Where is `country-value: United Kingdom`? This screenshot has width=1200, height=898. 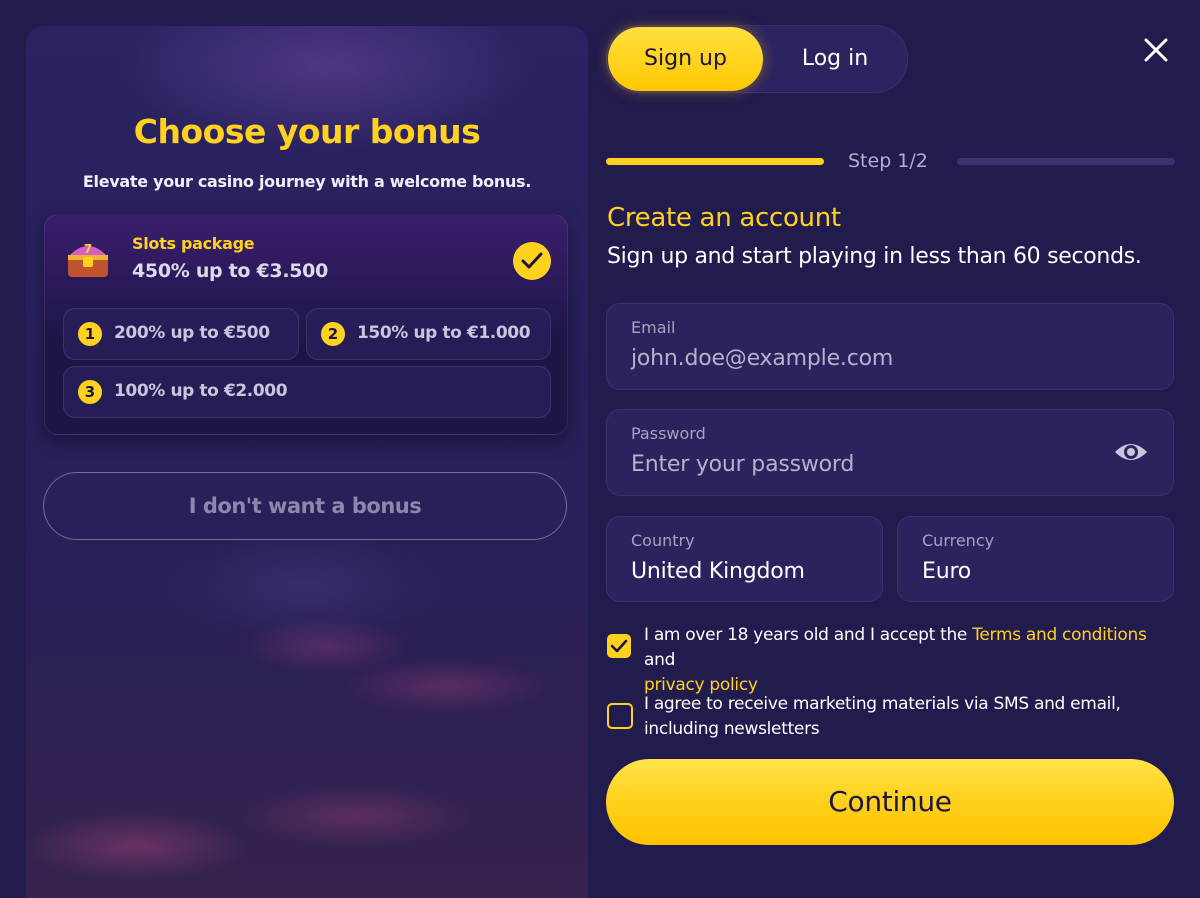
country-value: United Kingdom is located at coordinates (718, 571).